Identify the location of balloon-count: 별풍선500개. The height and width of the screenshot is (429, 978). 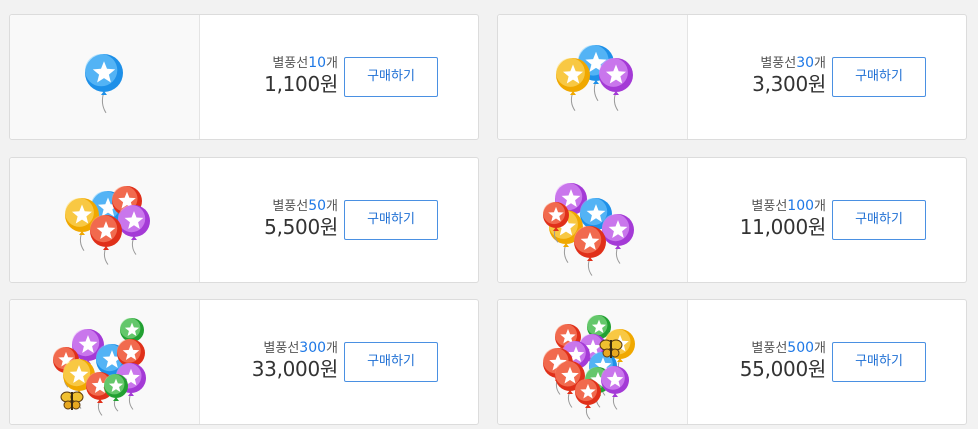
(783, 348).